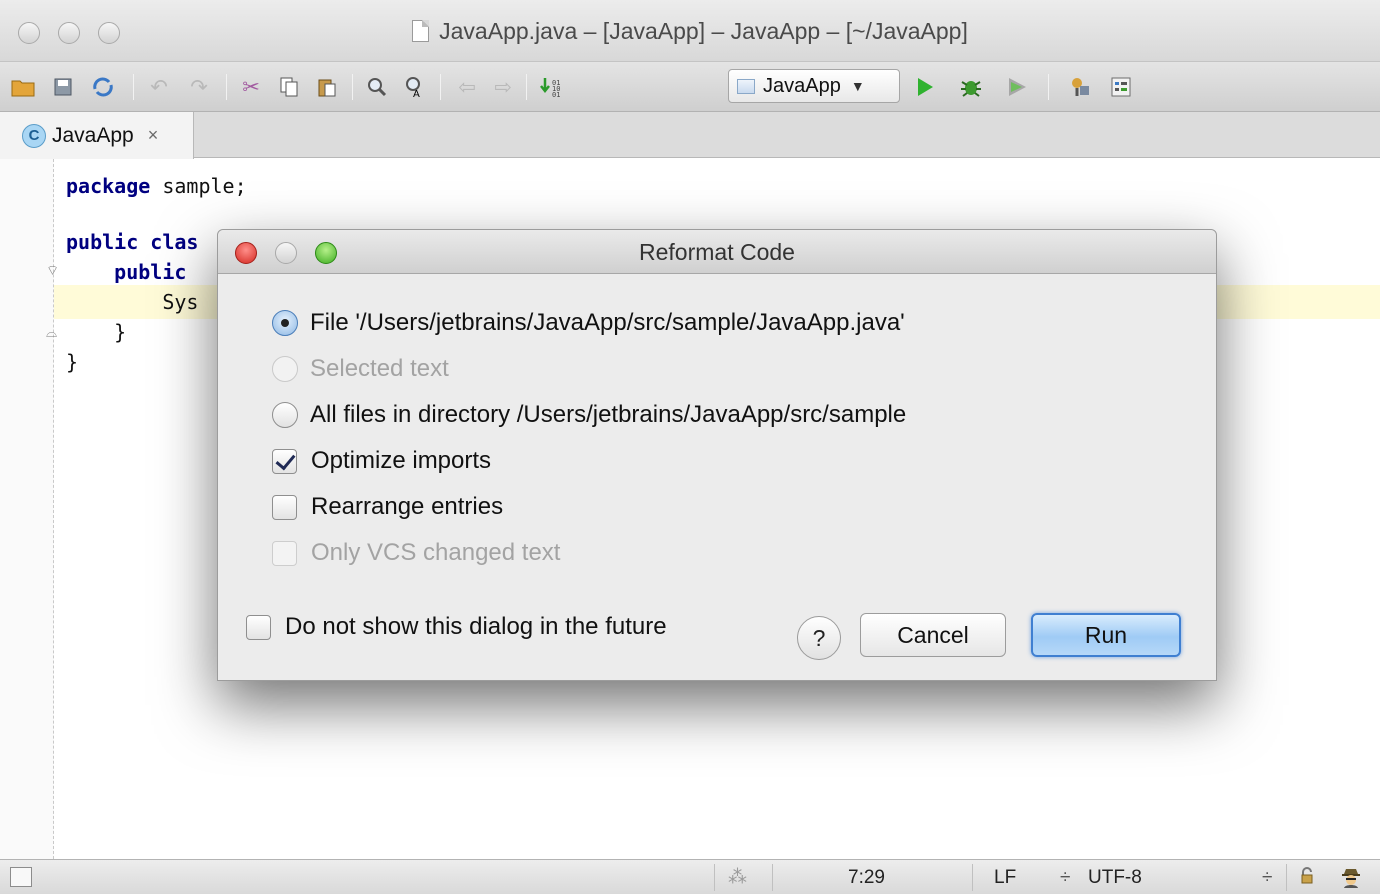 Image resolution: width=1380 pixels, height=894 pixels. What do you see at coordinates (407, 506) in the screenshot?
I see `option-label: Rearrange entries` at bounding box center [407, 506].